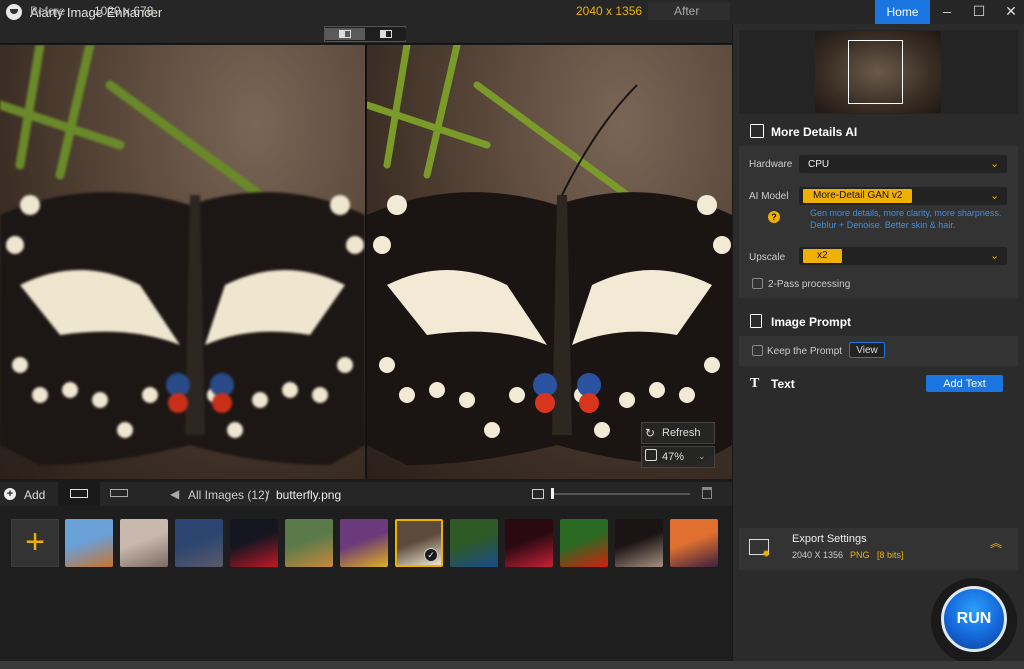  I want to click on refresh-icon: ↻, so click(650, 433).